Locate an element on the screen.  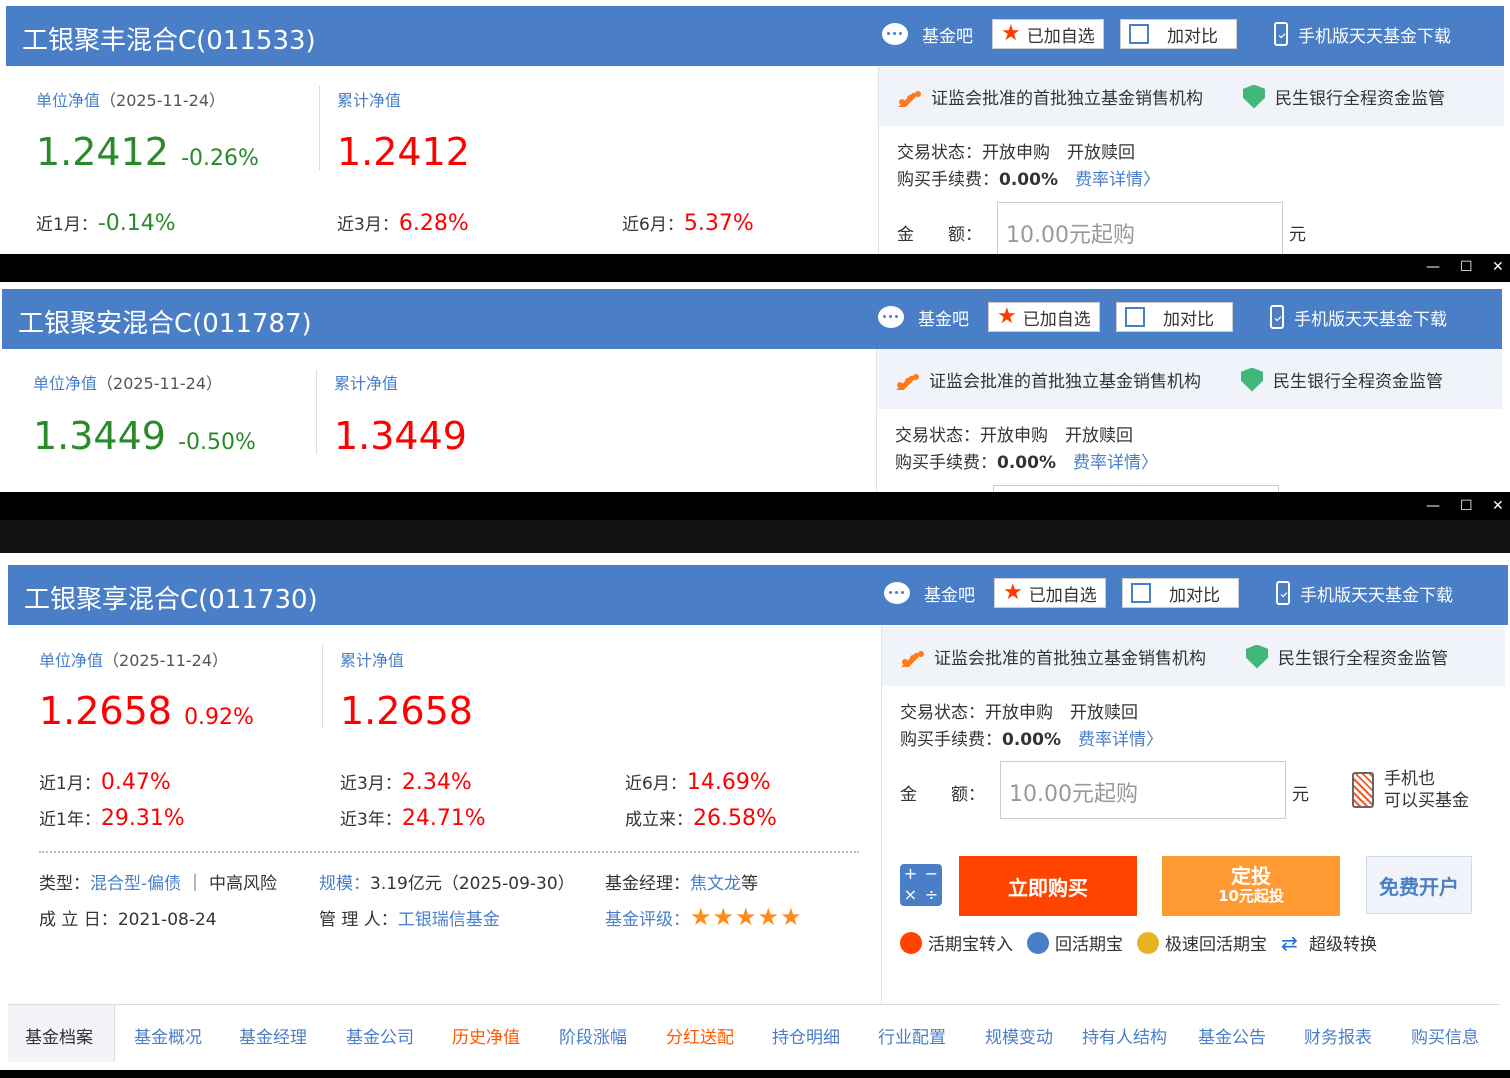
tab-fund-company: 基金公司 is located at coordinates (380, 1035).